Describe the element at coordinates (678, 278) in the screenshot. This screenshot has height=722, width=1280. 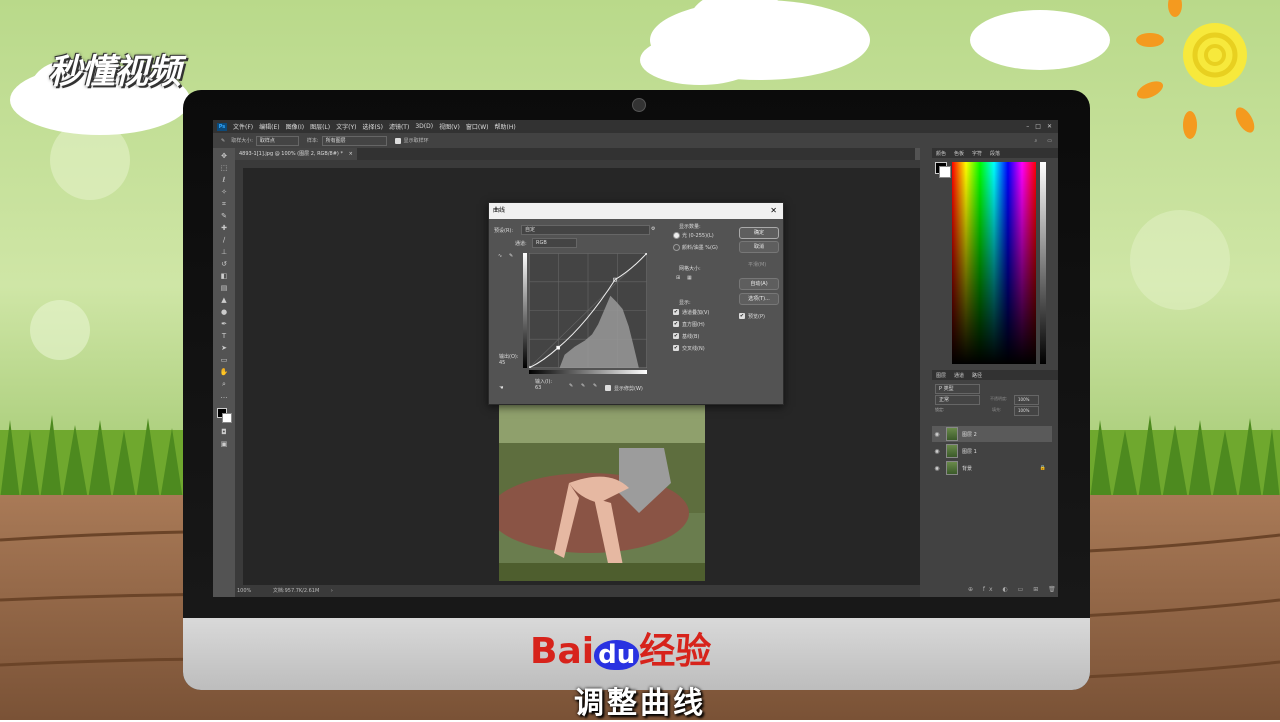
I see `grid-4x4-icon: ⊞` at that location.